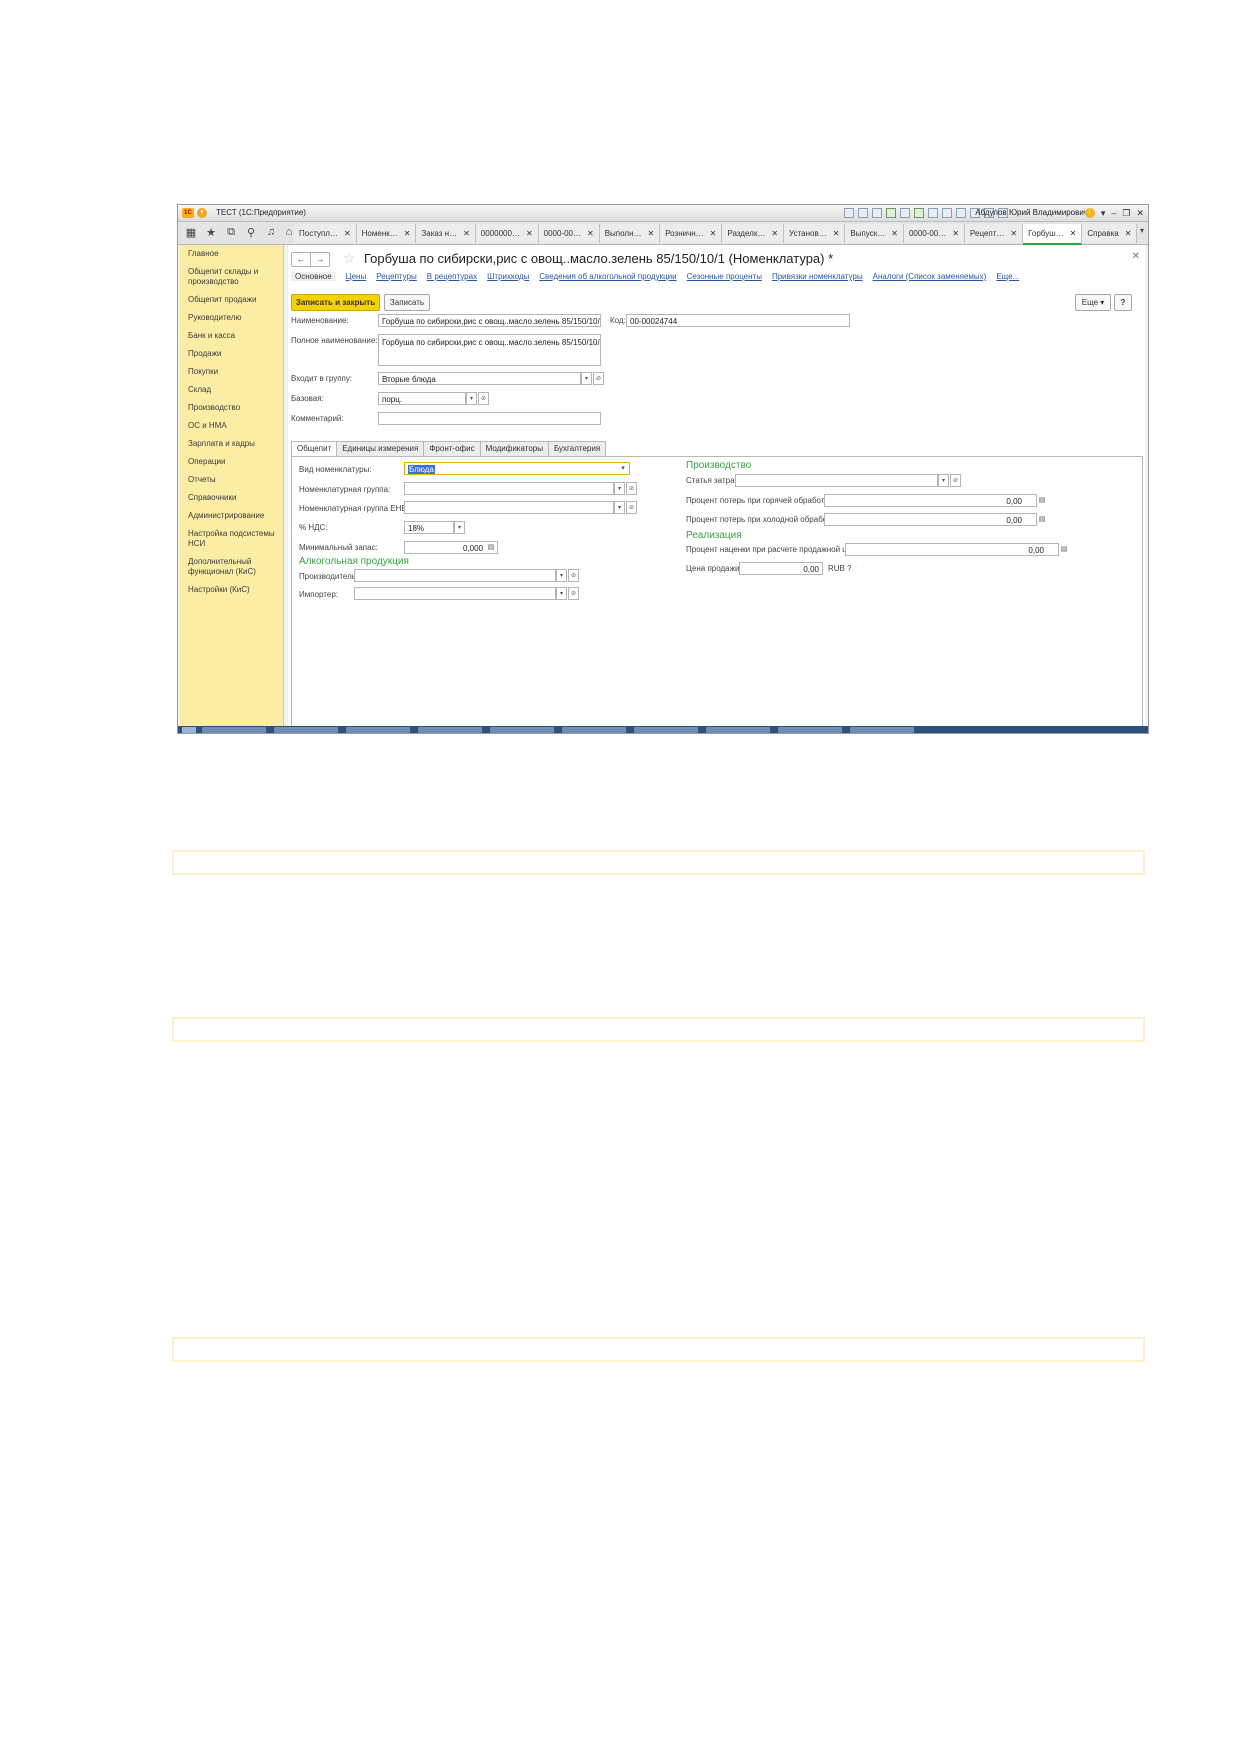 The height and width of the screenshot is (1752, 1239). Describe the element at coordinates (380, 448) in the screenshot. I see `inner-tab: Единицы измерения` at that location.